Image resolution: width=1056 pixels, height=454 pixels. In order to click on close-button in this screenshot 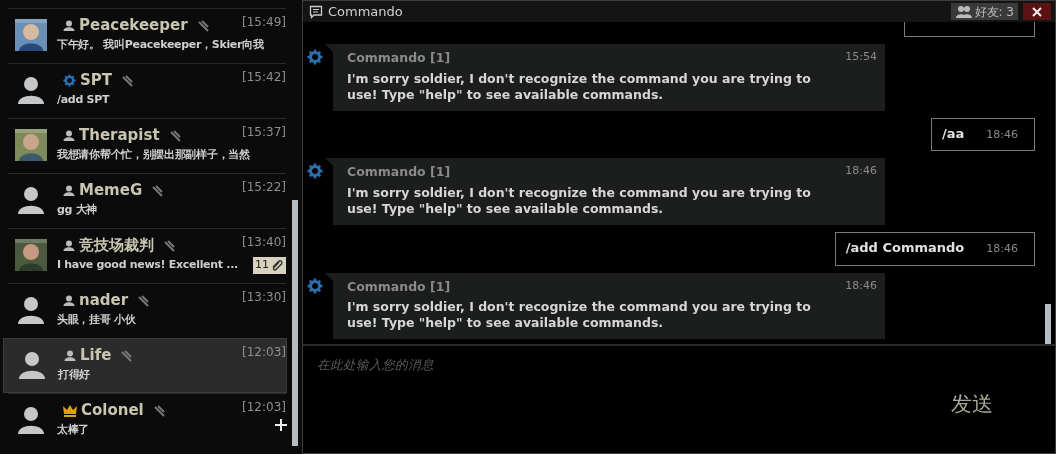, I will do `click(1037, 11)`.